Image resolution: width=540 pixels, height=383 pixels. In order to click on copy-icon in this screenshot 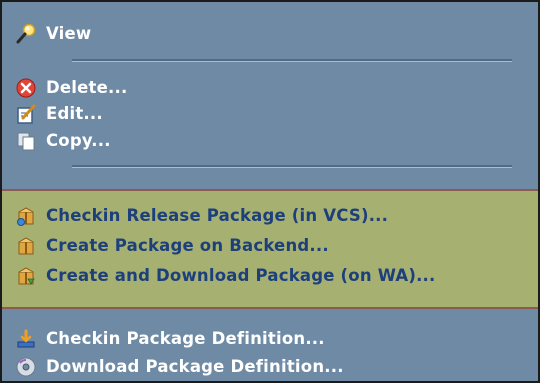, I will do `click(26, 141)`.